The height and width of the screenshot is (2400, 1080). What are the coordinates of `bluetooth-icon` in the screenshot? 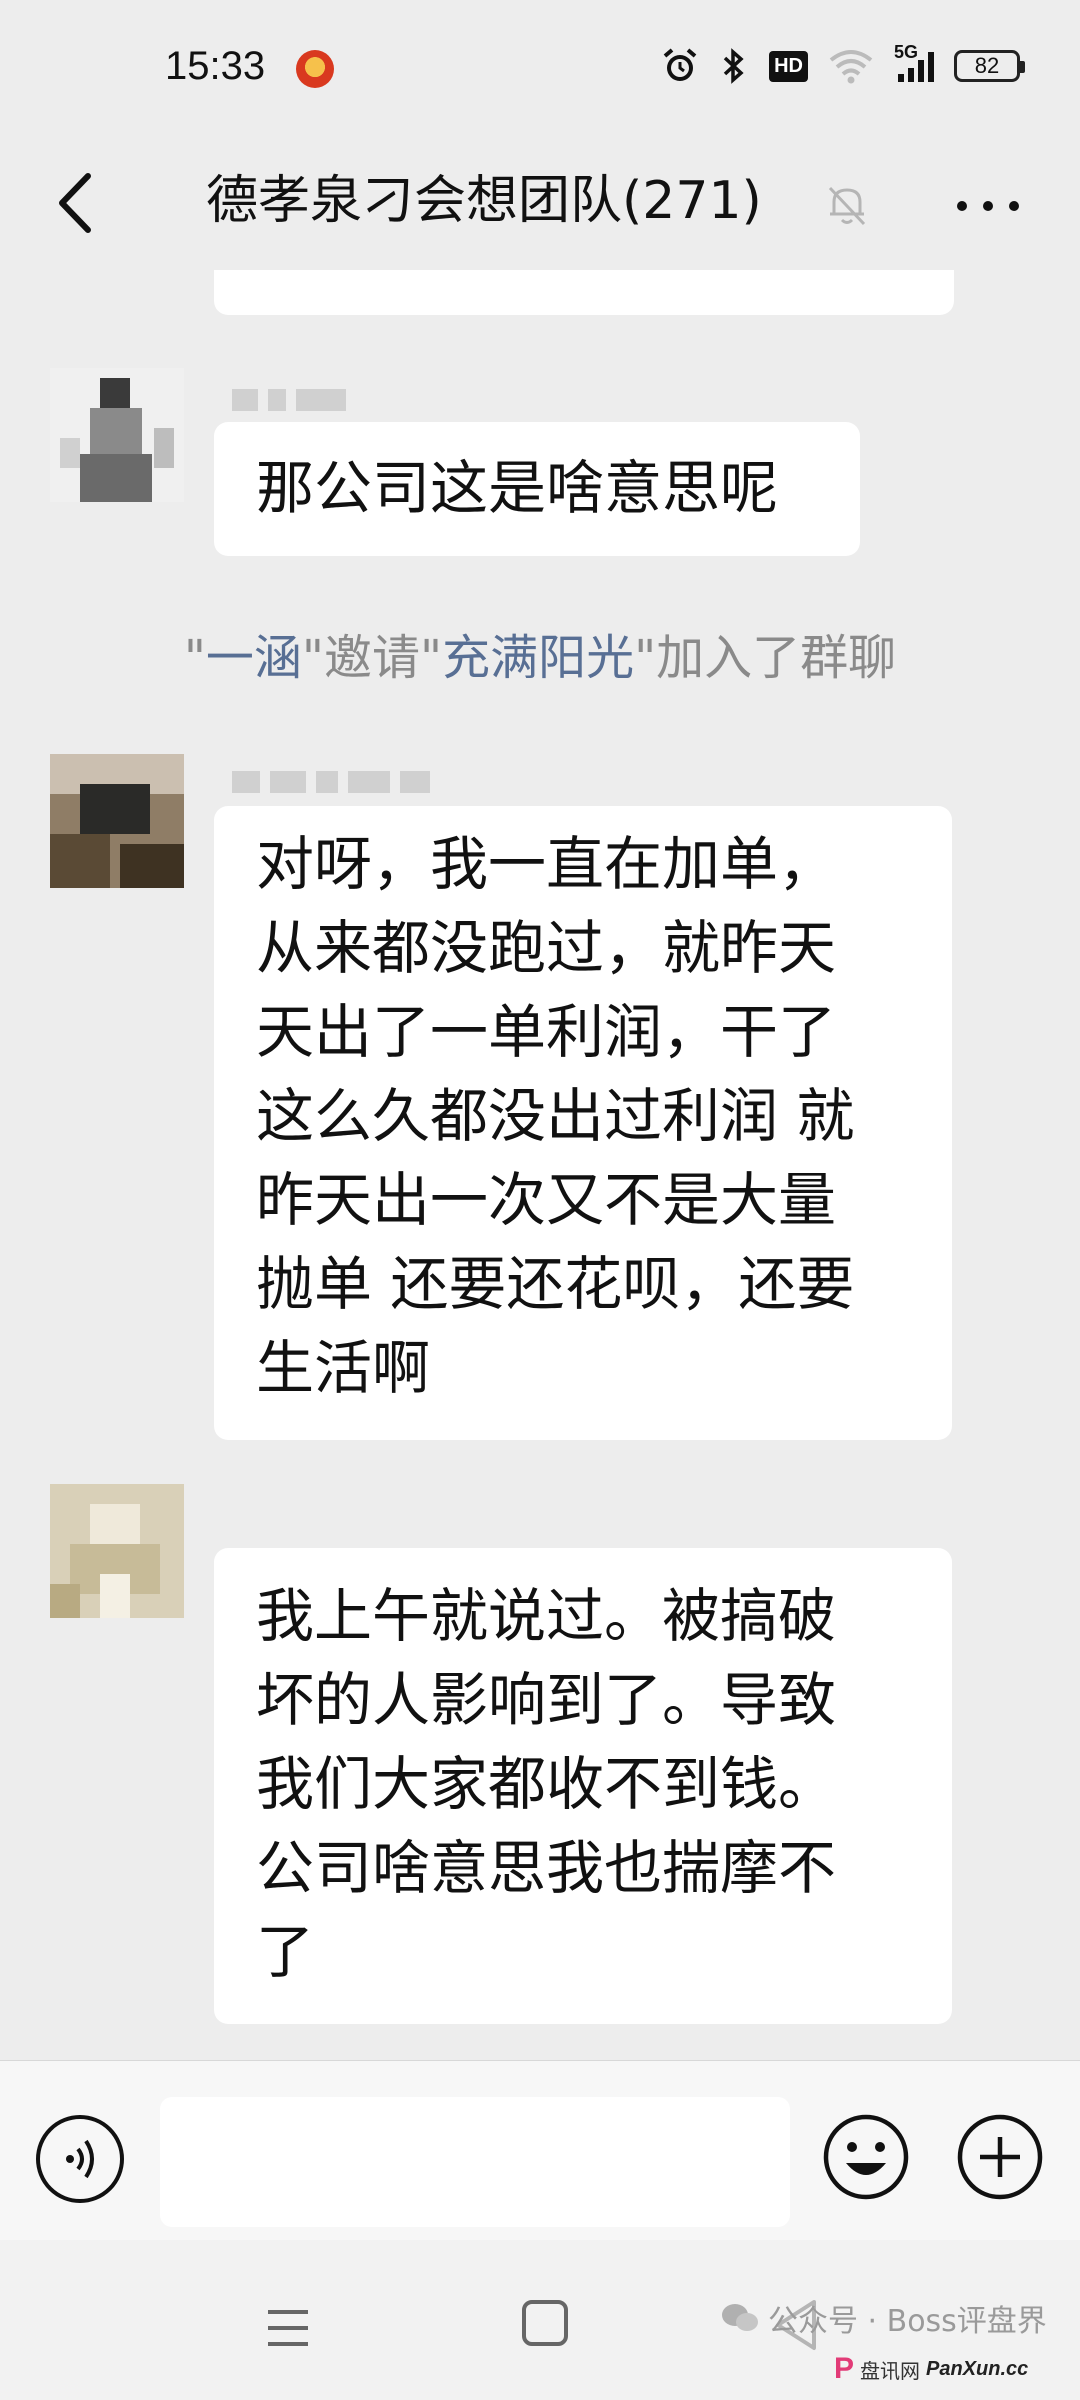 It's located at (734, 66).